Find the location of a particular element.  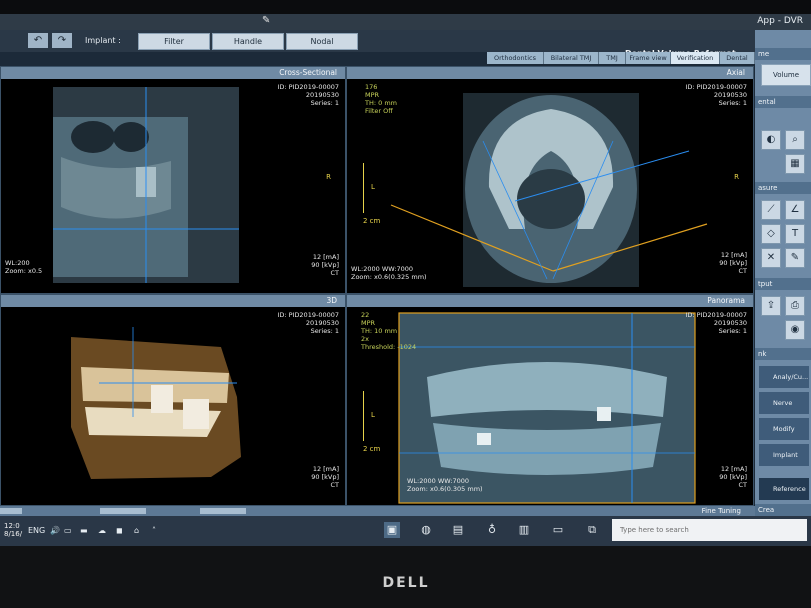

tab-tmj: TMJ is located at coordinates (612, 58).